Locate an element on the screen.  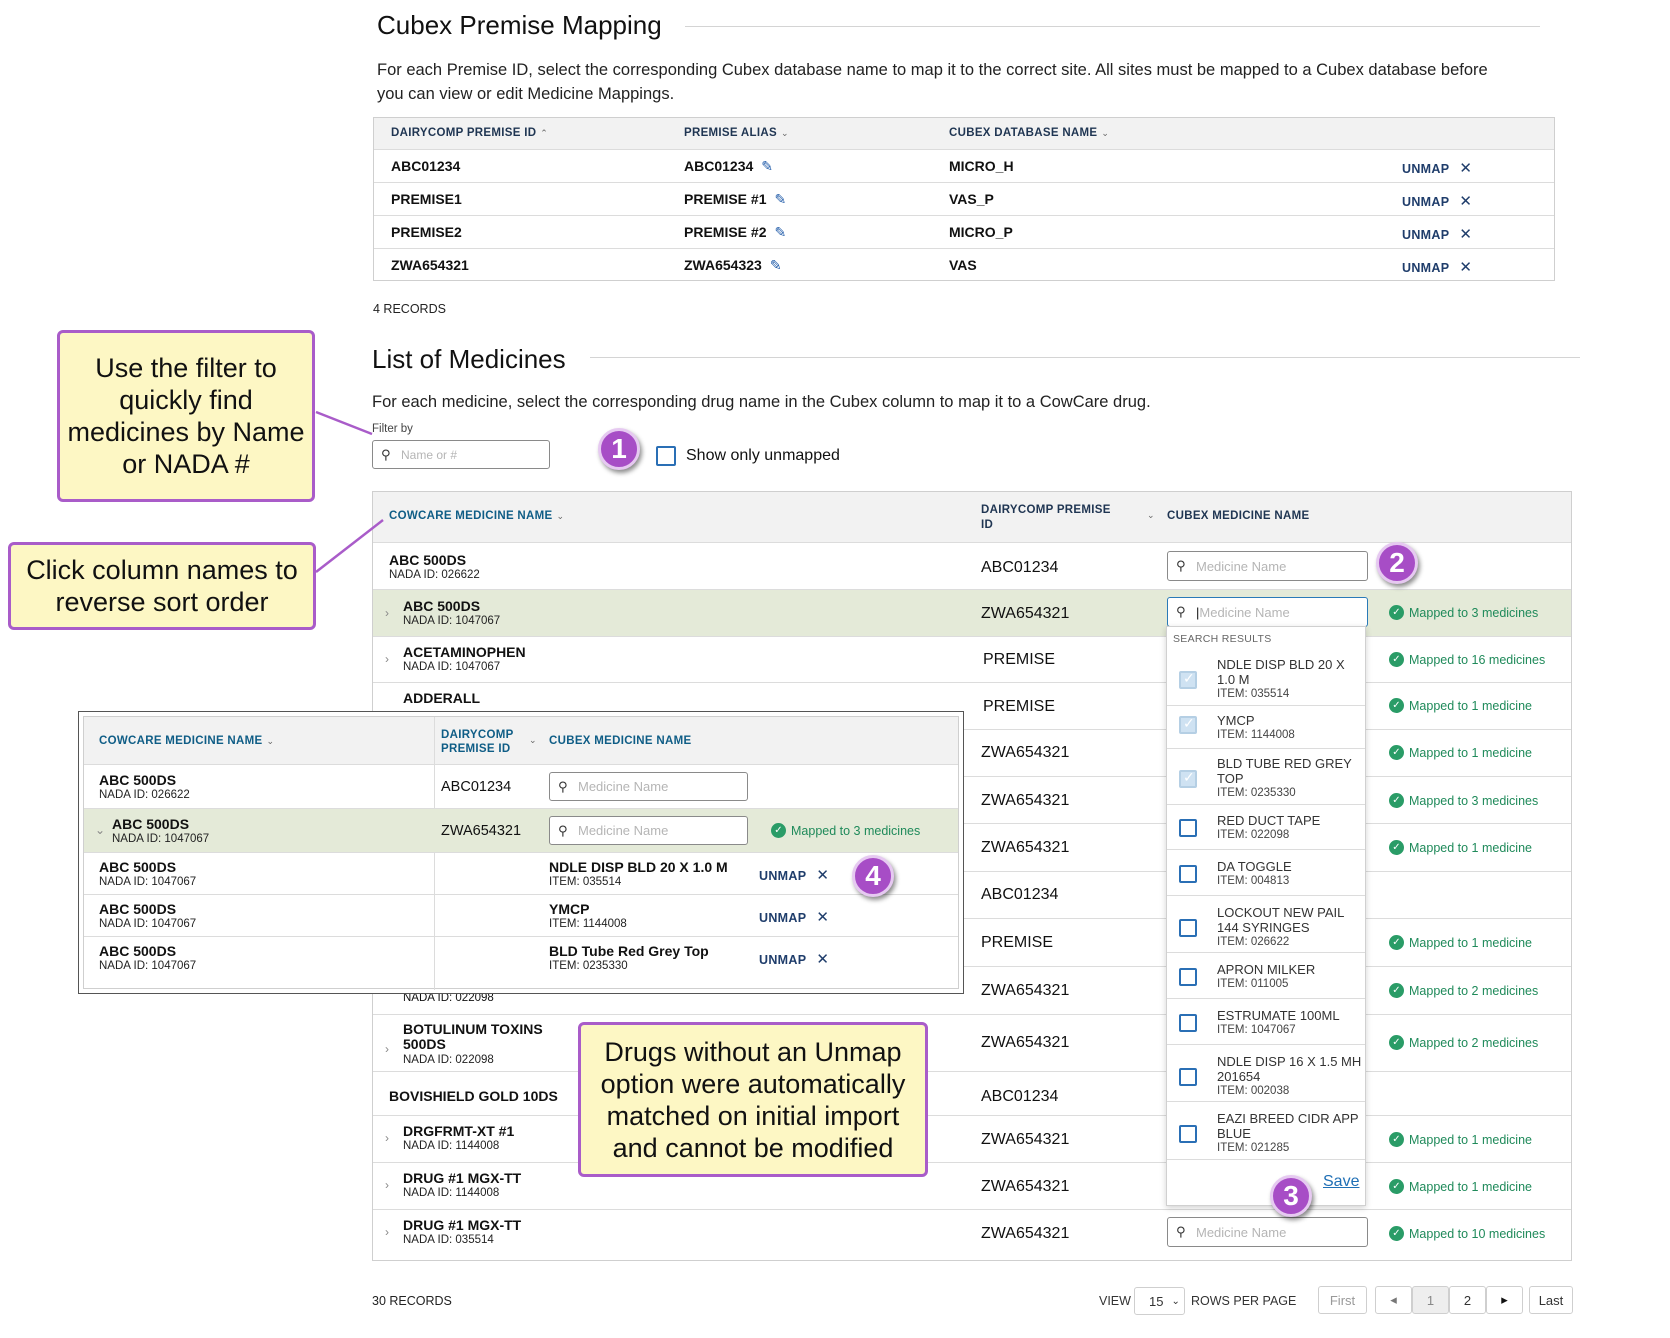
callout-sort: Click column names to reverse sort order is located at coordinates (162, 586).